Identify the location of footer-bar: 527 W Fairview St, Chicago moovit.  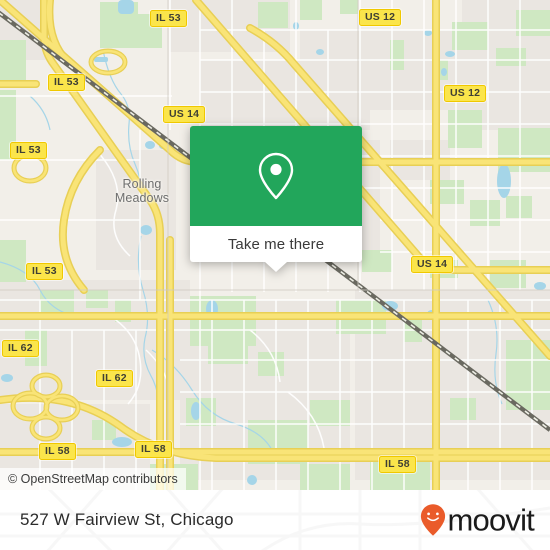
(275, 520).